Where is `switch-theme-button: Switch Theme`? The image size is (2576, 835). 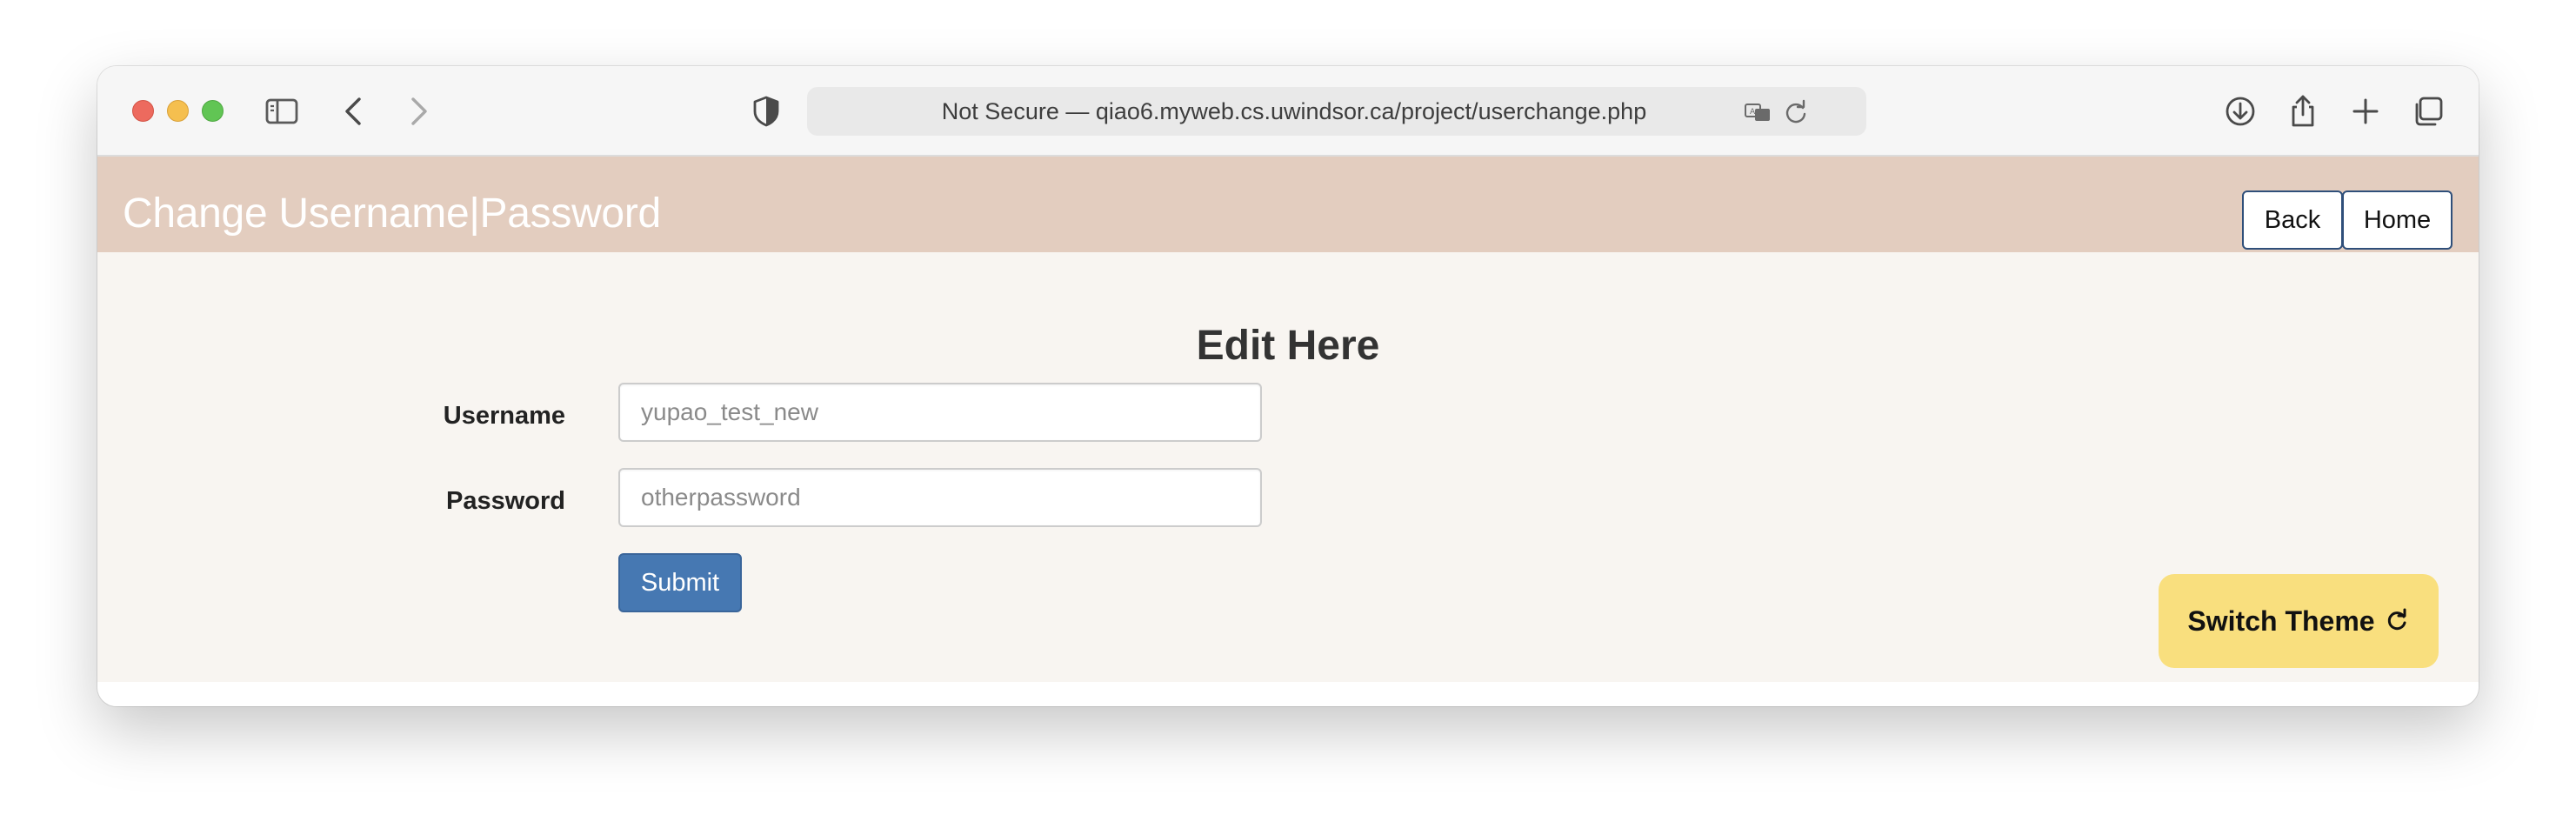 switch-theme-button: Switch Theme is located at coordinates (2299, 621).